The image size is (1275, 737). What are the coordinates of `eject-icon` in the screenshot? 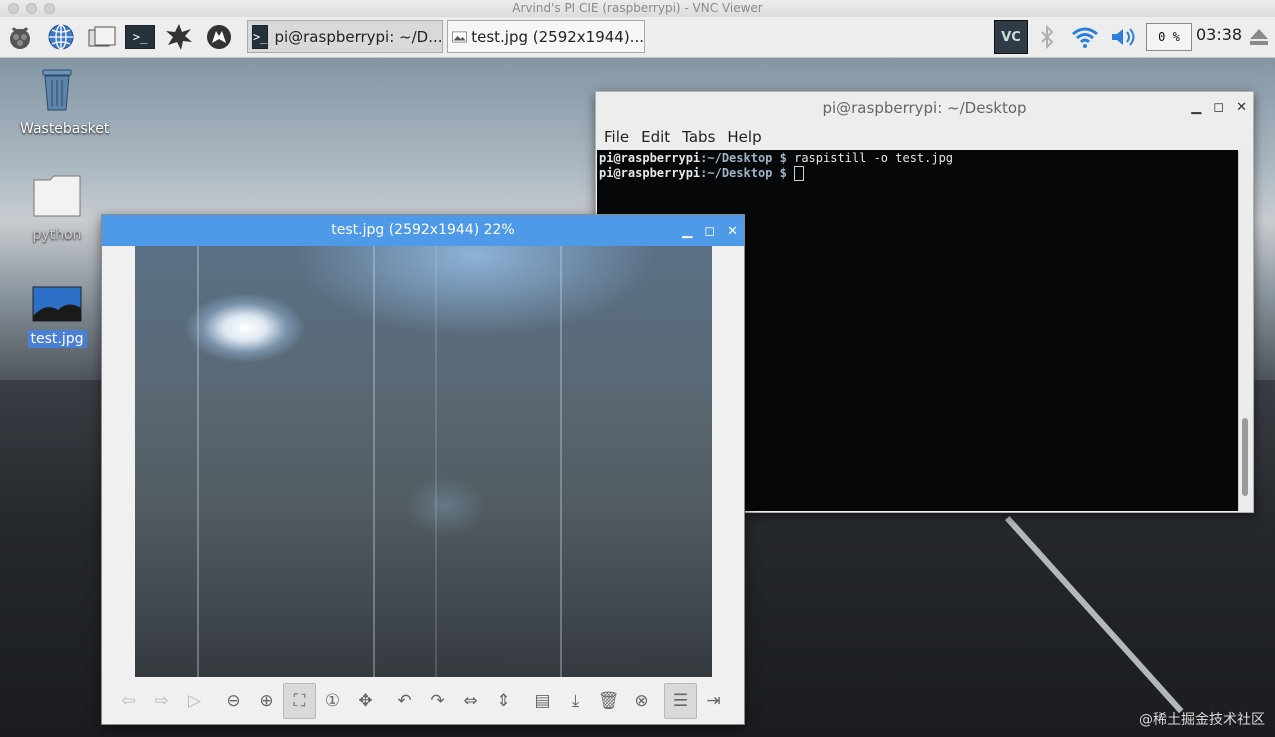 It's located at (1259, 37).